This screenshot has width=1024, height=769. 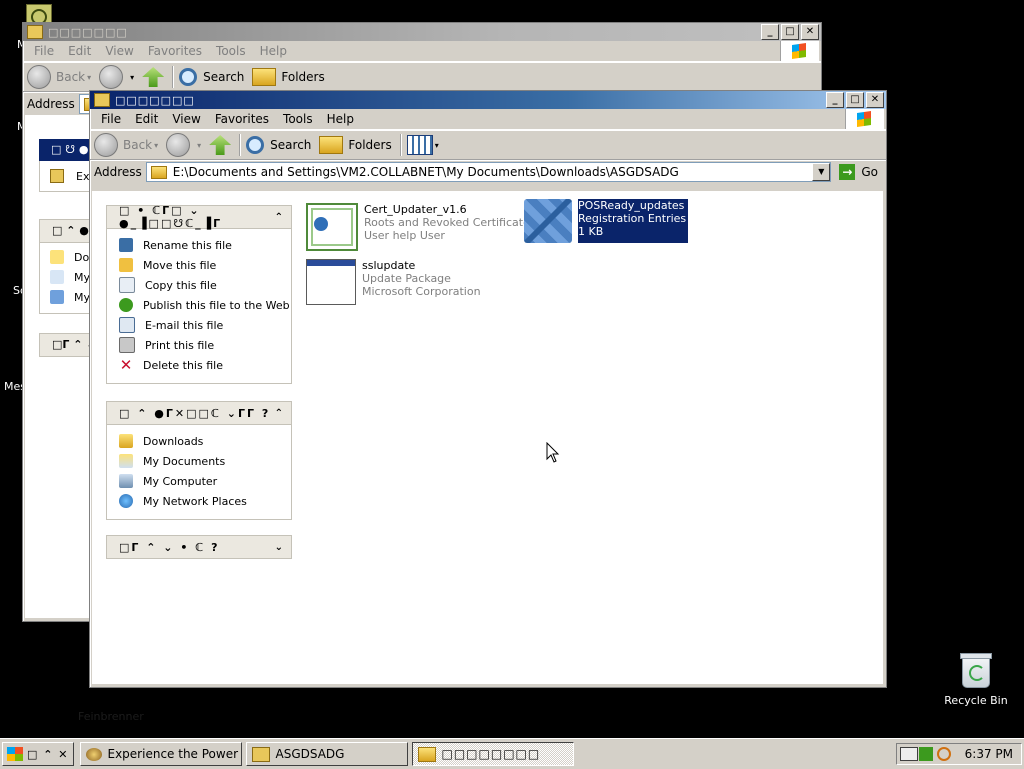 I want to click on faded-wallpaper-text: Feinbrenner, so click(x=111, y=716).